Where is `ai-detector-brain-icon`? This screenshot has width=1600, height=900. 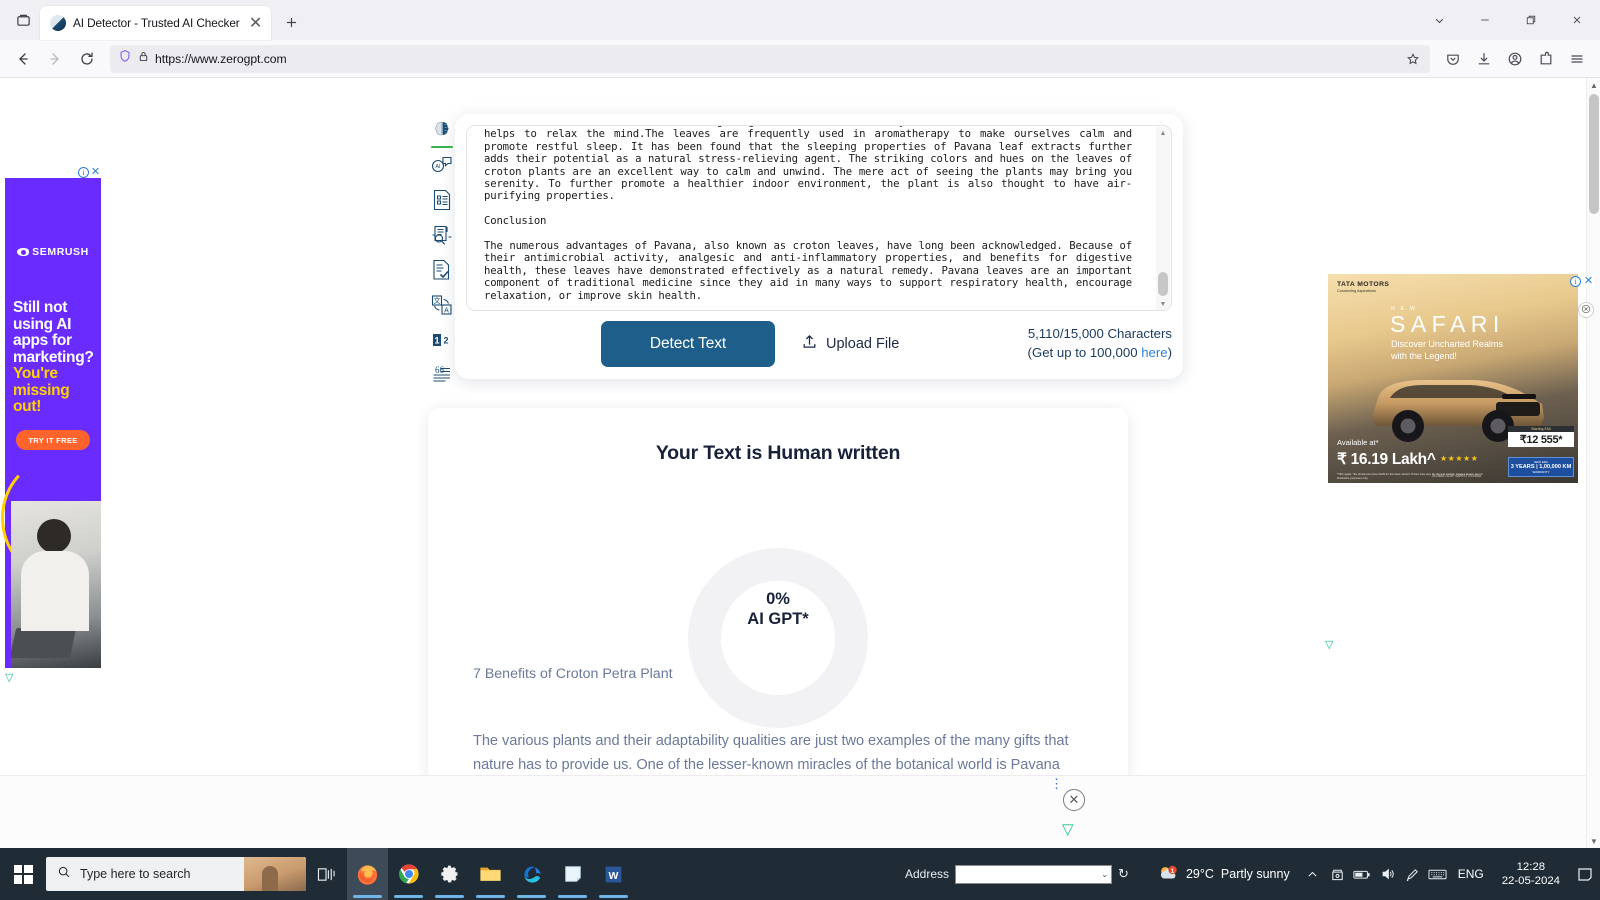
ai-detector-brain-icon is located at coordinates (442, 132).